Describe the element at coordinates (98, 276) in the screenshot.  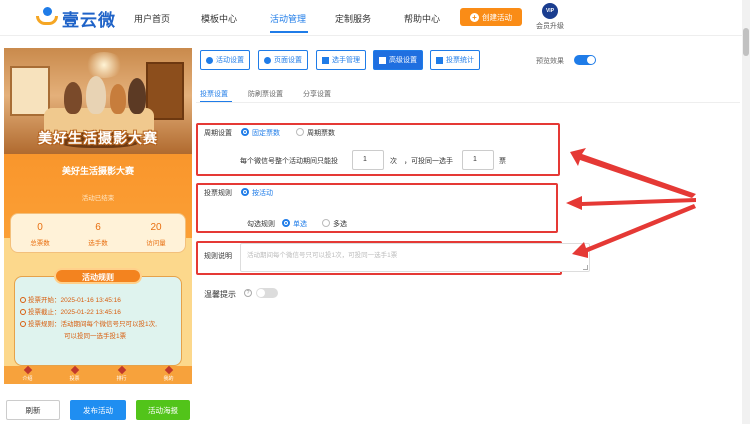
I see `rules-title: 活动规则` at that location.